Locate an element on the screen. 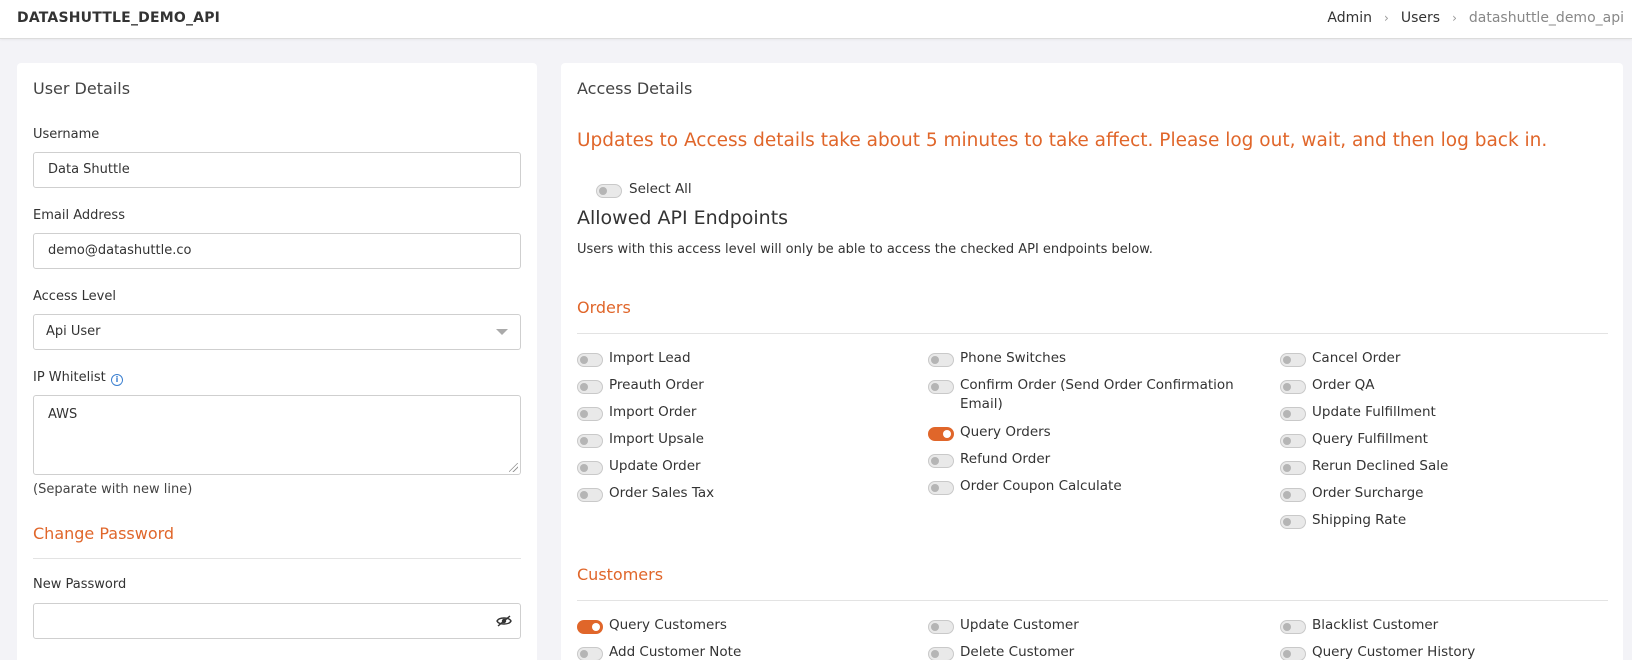 The height and width of the screenshot is (660, 1632). order-qa-label: Order QA is located at coordinates (1343, 385).